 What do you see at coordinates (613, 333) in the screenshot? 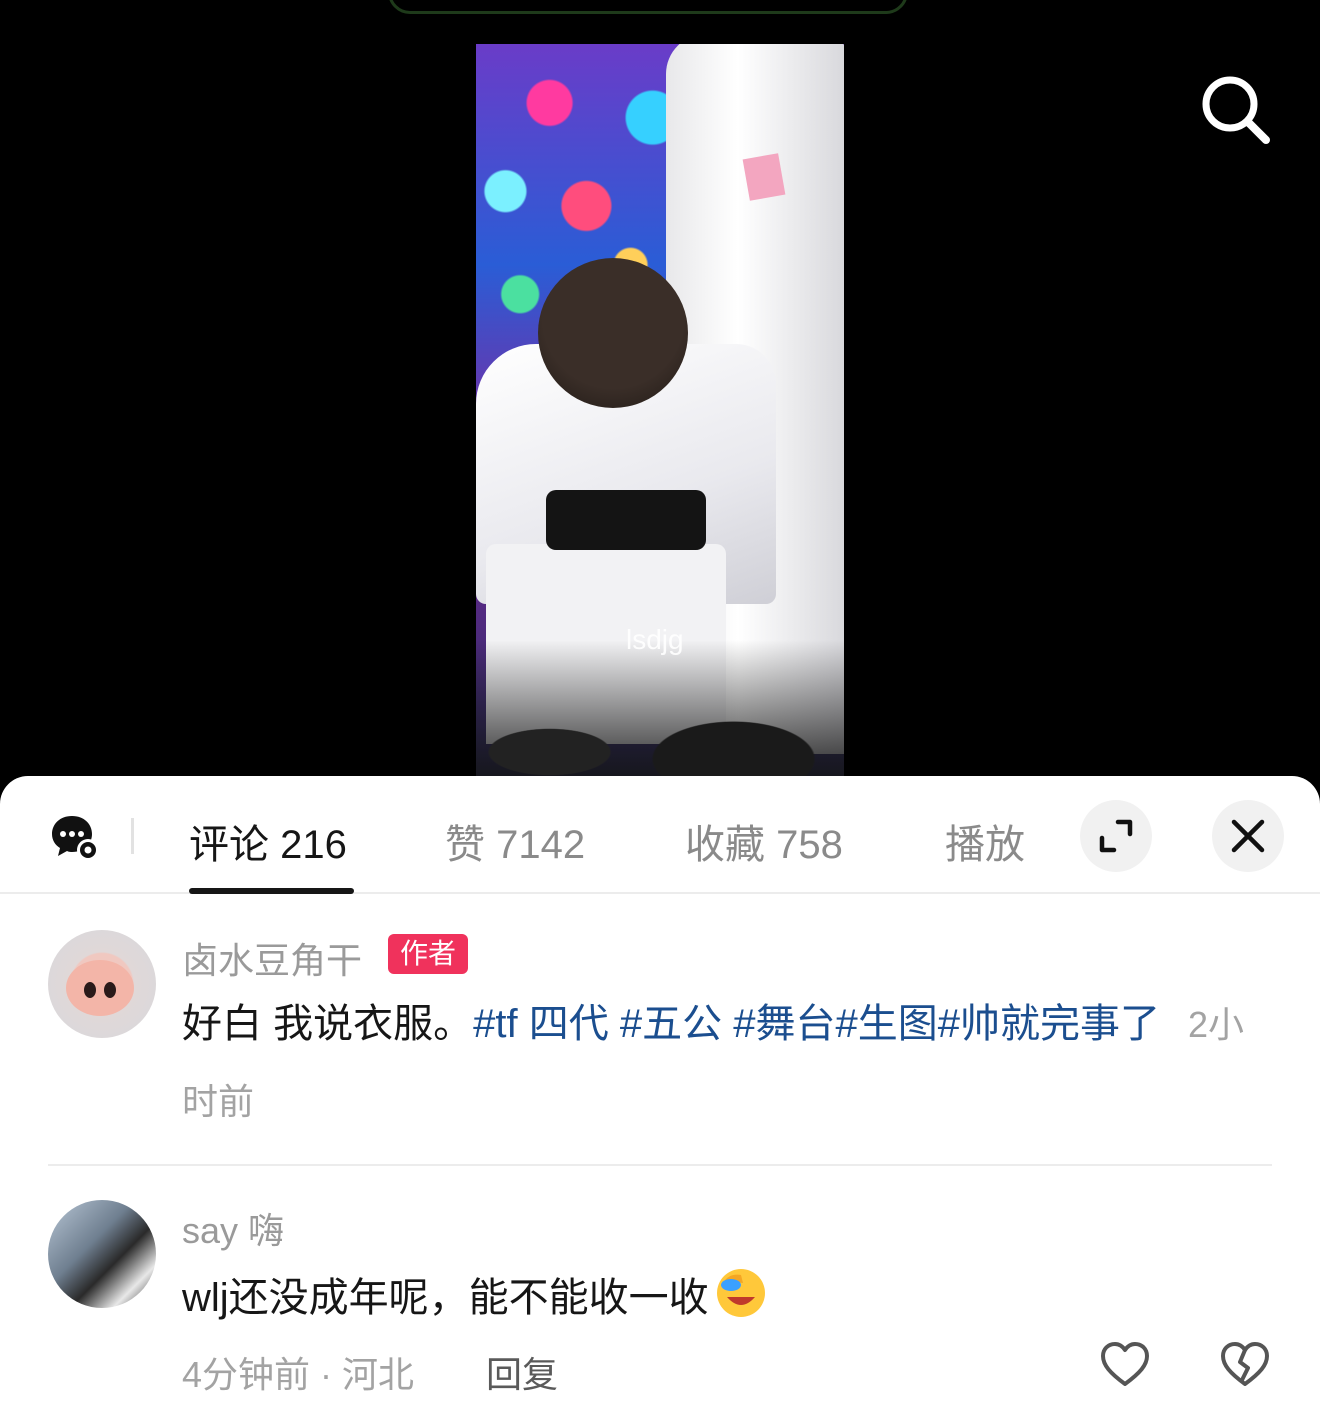
I see `video-figure-head` at bounding box center [613, 333].